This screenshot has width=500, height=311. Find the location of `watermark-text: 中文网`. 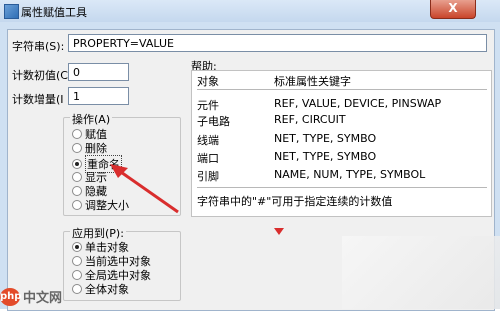

watermark-text: 中文网 is located at coordinates (43, 298).